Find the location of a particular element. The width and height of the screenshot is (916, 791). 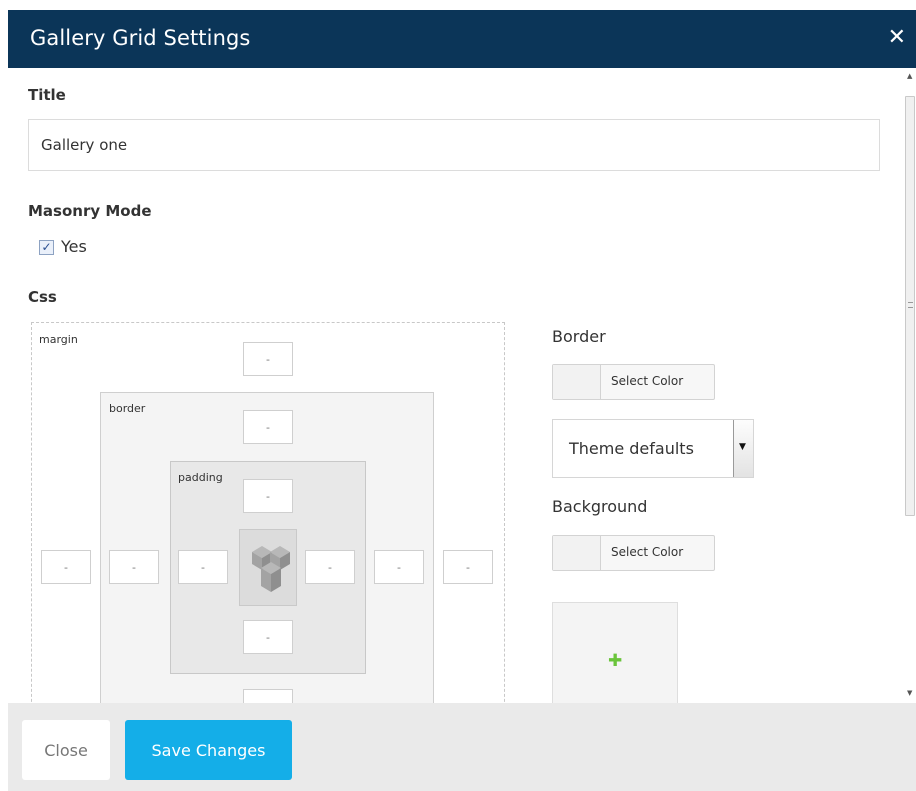

masonry-checkbox: ✓ is located at coordinates (46, 247).